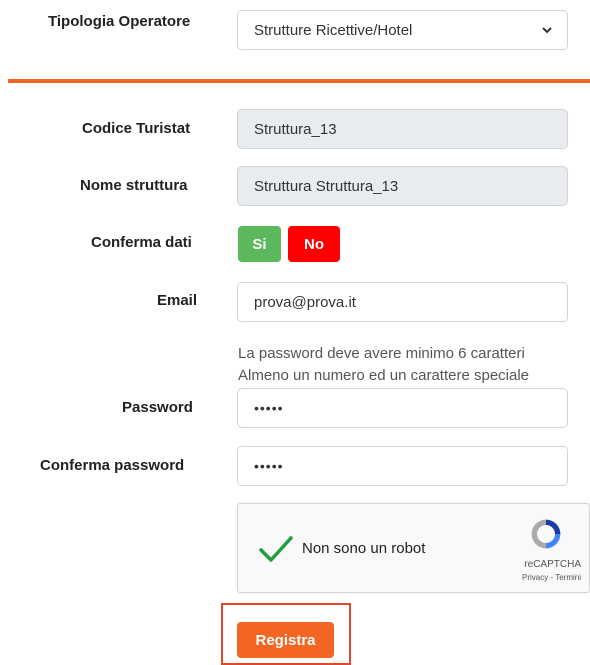 This screenshot has width=590, height=665. What do you see at coordinates (326, 186) in the screenshot?
I see `nome-struttura-value: Struttura Struttura_13` at bounding box center [326, 186].